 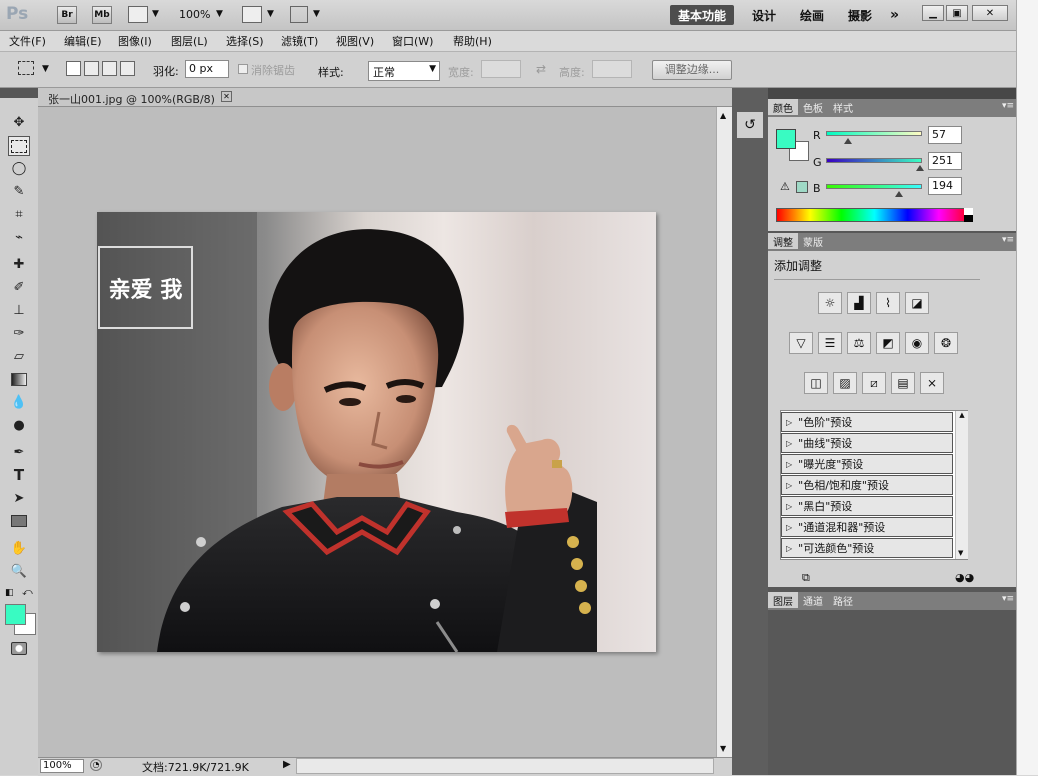 What do you see at coordinates (830, 303) in the screenshot?
I see `brightness-contrast-icon: ☼` at bounding box center [830, 303].